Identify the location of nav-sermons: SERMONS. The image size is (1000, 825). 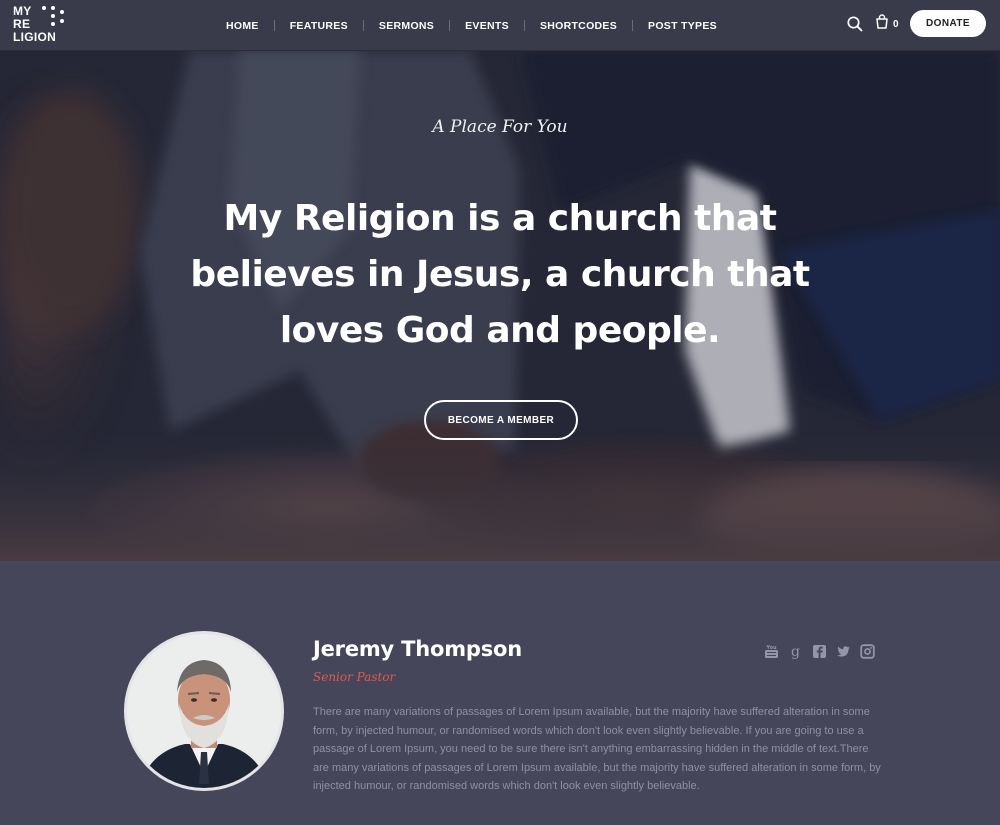
(406, 26).